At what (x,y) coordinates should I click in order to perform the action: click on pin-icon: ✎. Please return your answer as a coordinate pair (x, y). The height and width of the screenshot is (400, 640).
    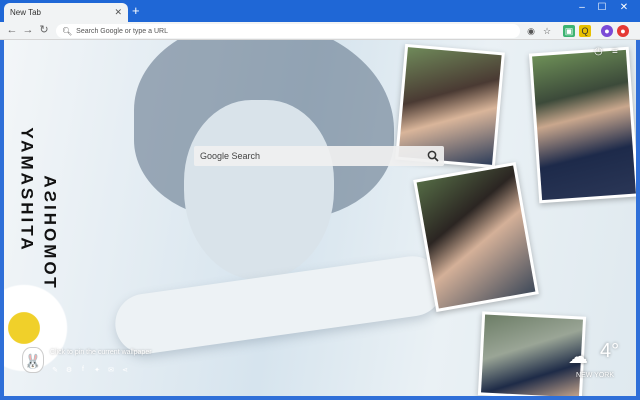
    Looking at the image, I should click on (55, 370).